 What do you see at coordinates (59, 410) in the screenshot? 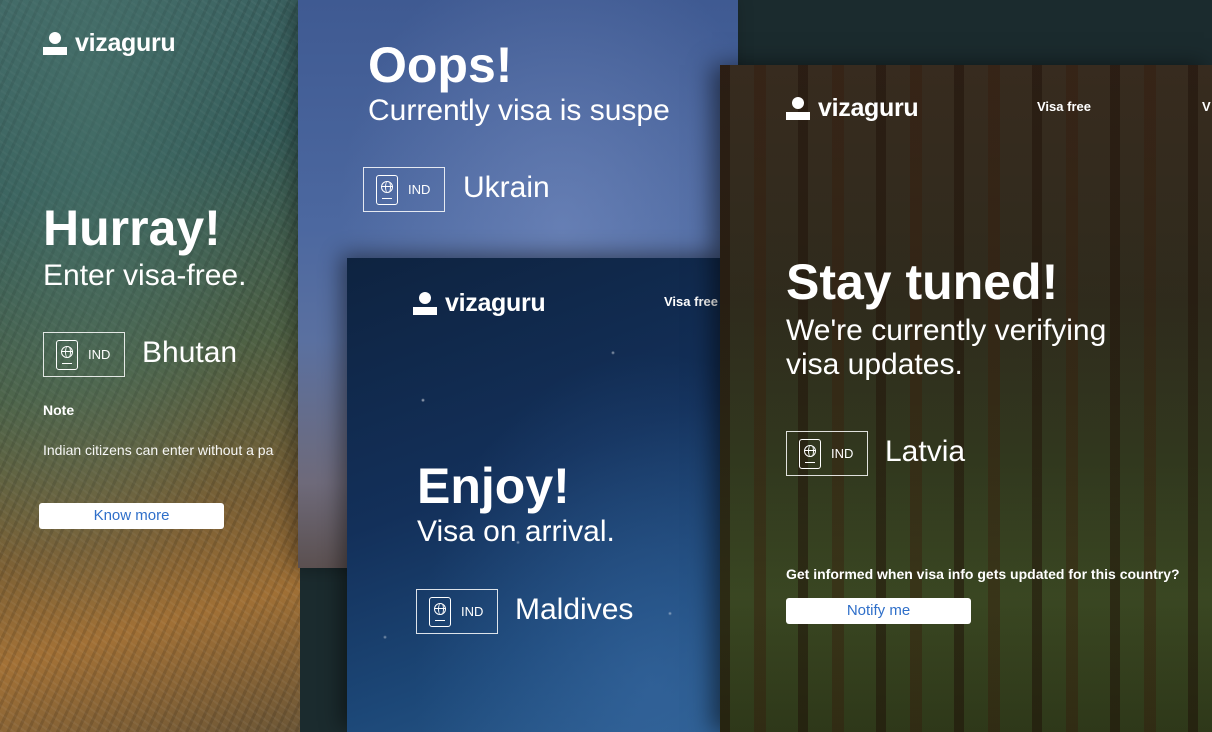
I see `note-label: Note` at bounding box center [59, 410].